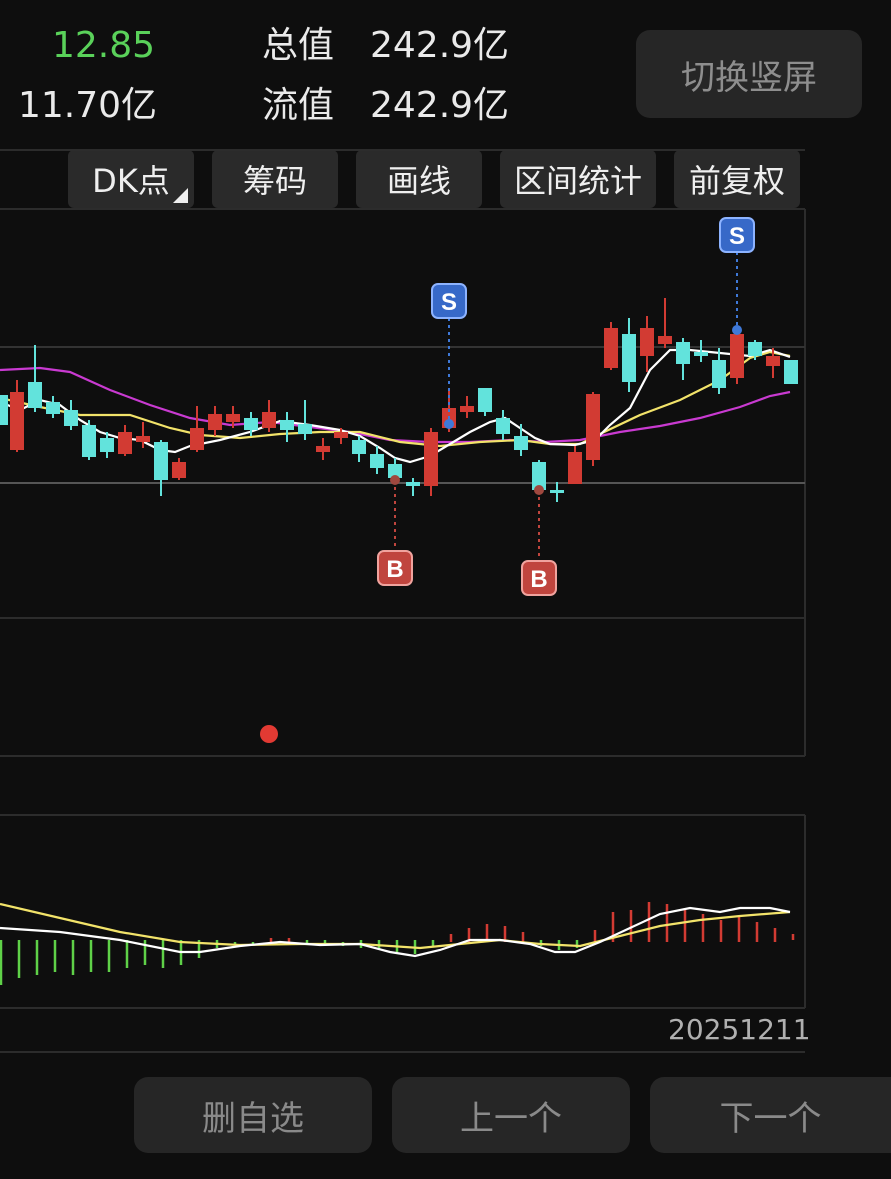 The image size is (891, 1179). What do you see at coordinates (253, 1115) in the screenshot?
I see `delete-watchlist-button: 删自选` at bounding box center [253, 1115].